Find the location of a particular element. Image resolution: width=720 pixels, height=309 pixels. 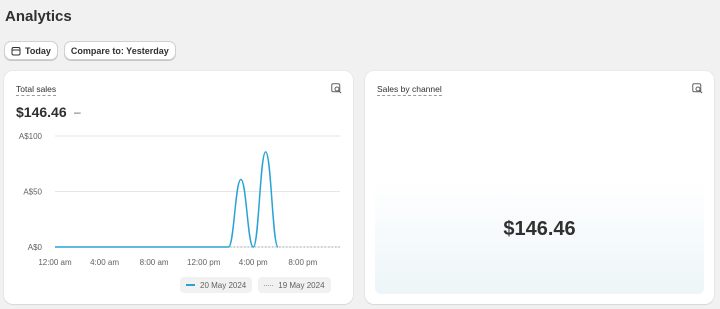

y-tick-label: A$50 is located at coordinates (32, 192).